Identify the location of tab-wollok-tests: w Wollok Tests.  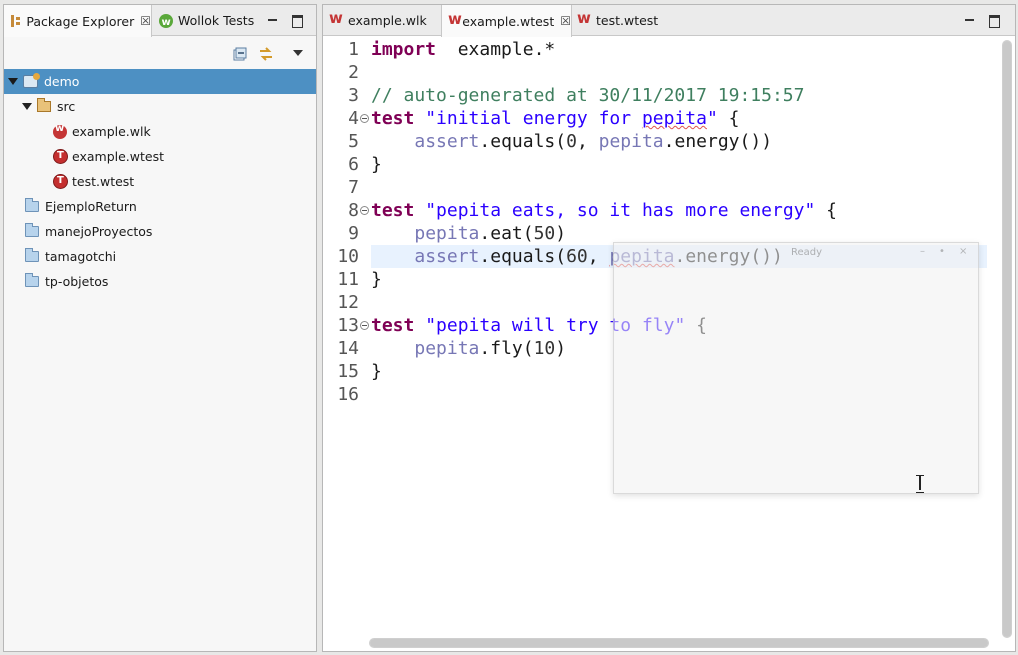
(212, 20).